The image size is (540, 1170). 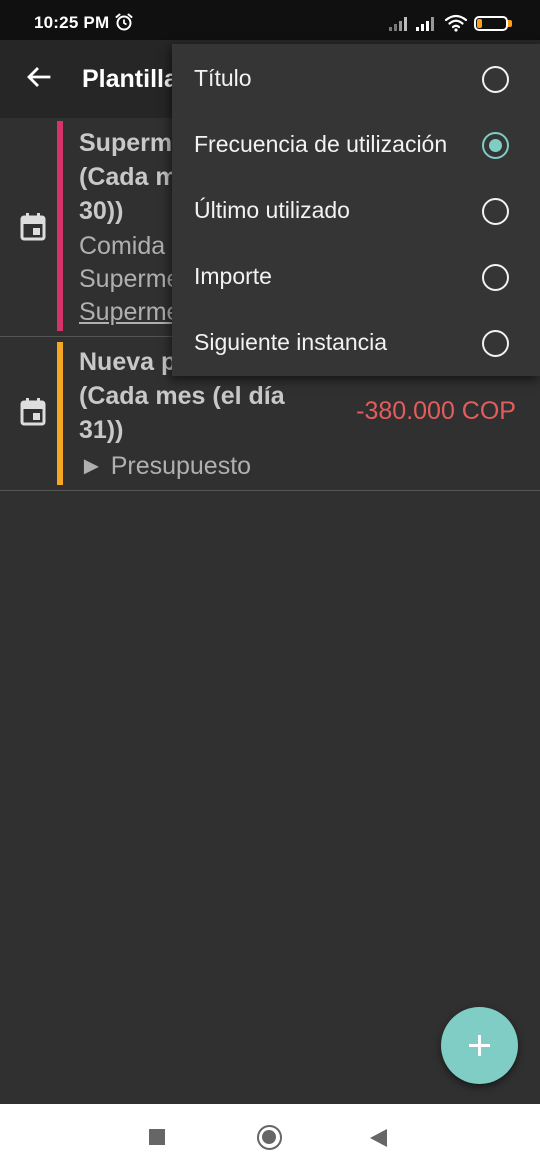 What do you see at coordinates (436, 411) in the screenshot?
I see `template-amount: -380.000 COP` at bounding box center [436, 411].